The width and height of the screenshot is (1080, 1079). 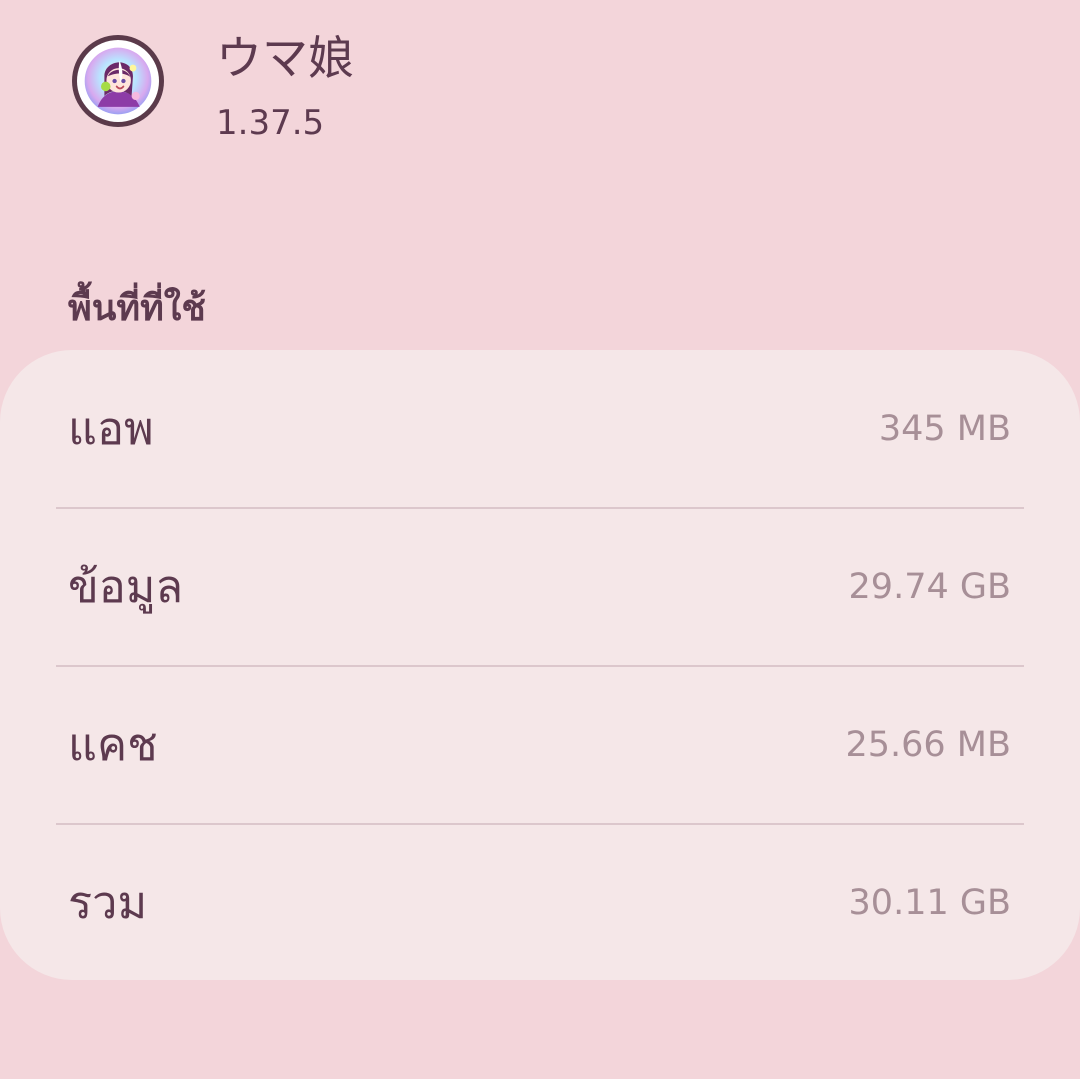 I want to click on storage-label-total: รวม, so click(x=108, y=902).